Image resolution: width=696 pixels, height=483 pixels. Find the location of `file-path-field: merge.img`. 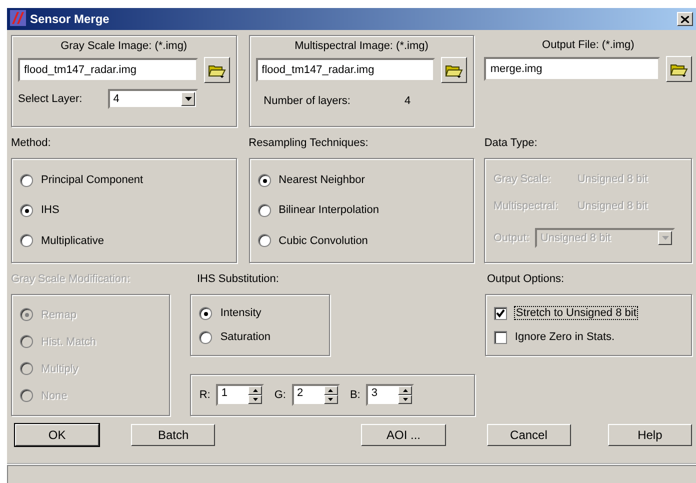

file-path-field: merge.img is located at coordinates (572, 69).